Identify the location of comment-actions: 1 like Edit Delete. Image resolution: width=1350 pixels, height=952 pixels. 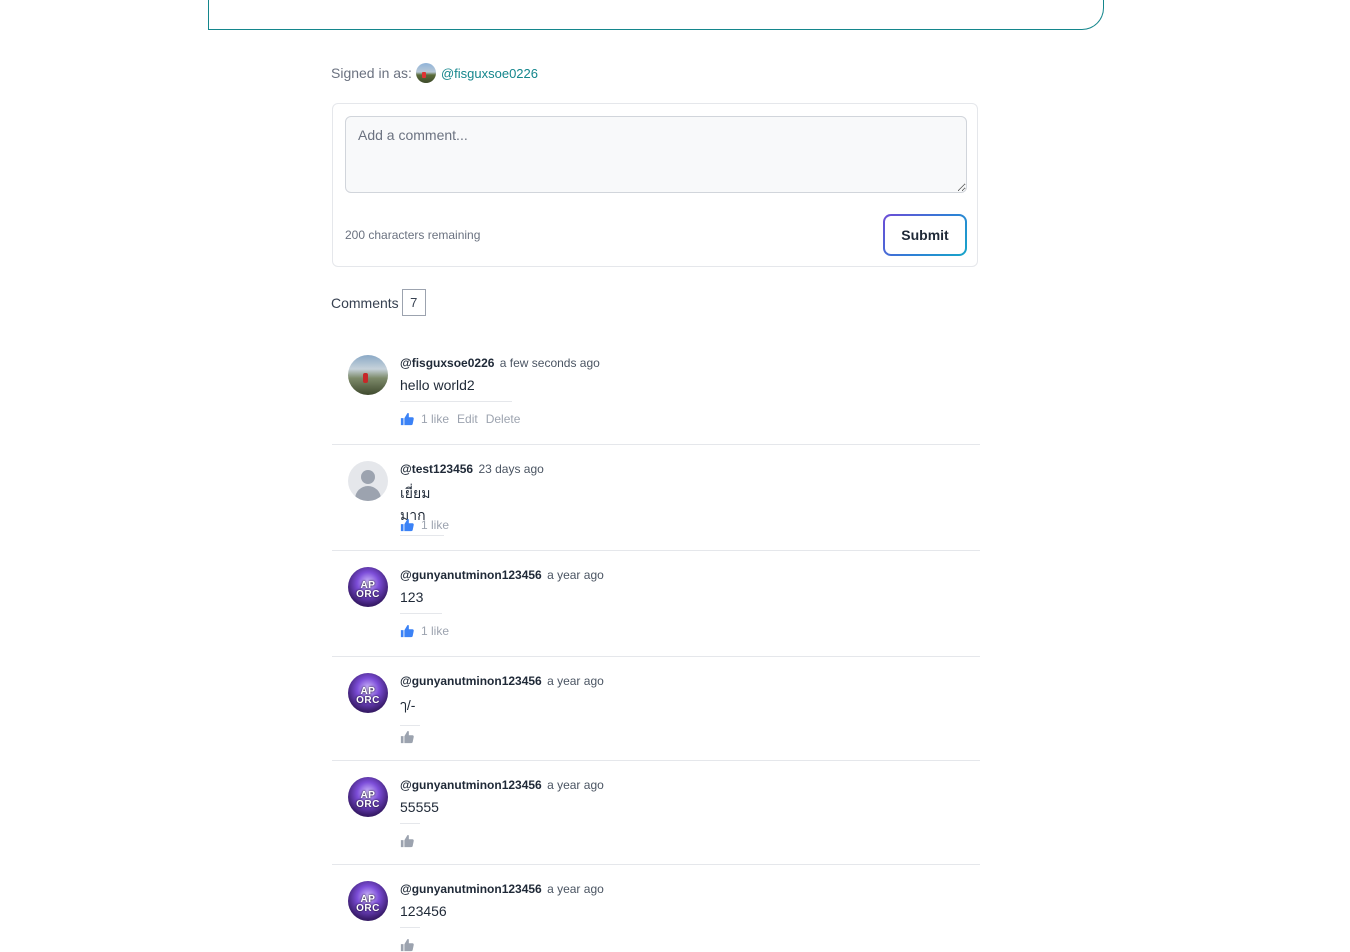
(464, 419).